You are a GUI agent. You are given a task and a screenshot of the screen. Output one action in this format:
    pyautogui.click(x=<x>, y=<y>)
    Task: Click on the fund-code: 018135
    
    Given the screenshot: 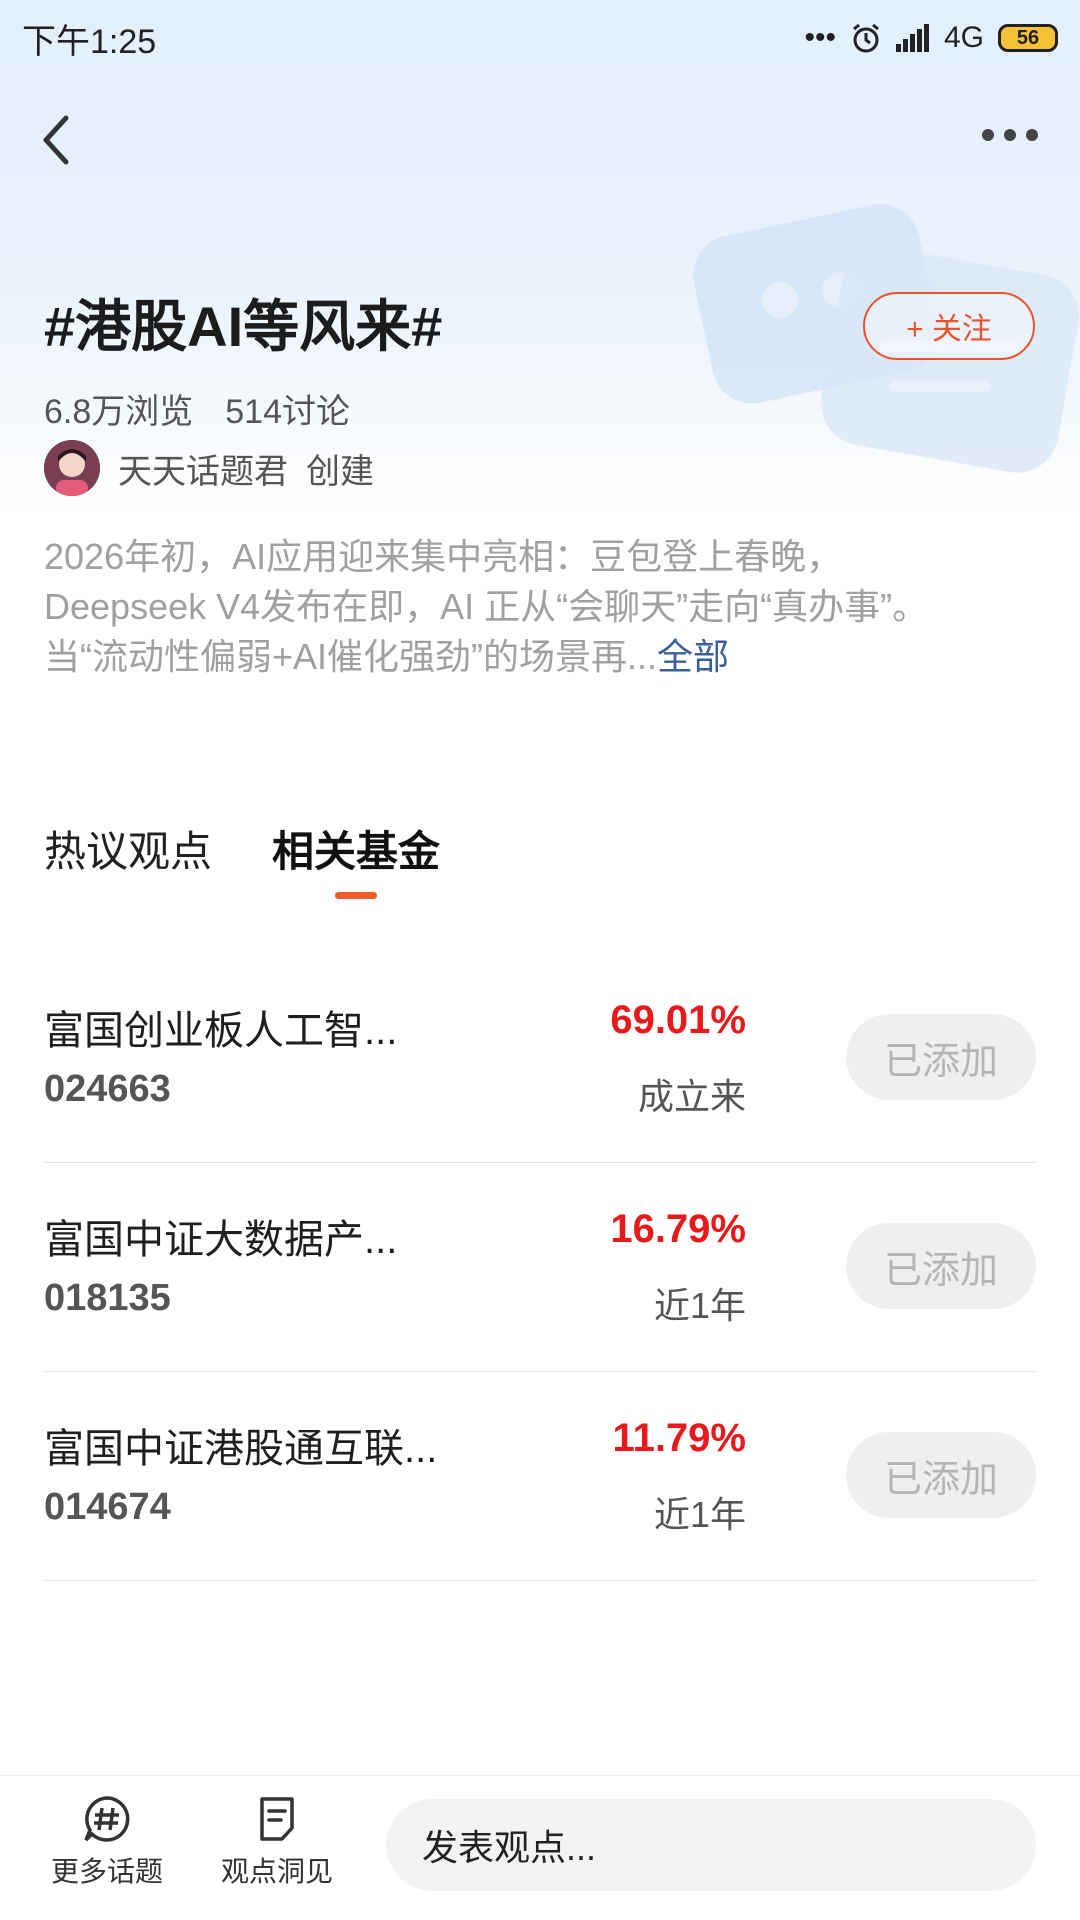 What is the action you would take?
    pyautogui.click(x=107, y=1298)
    